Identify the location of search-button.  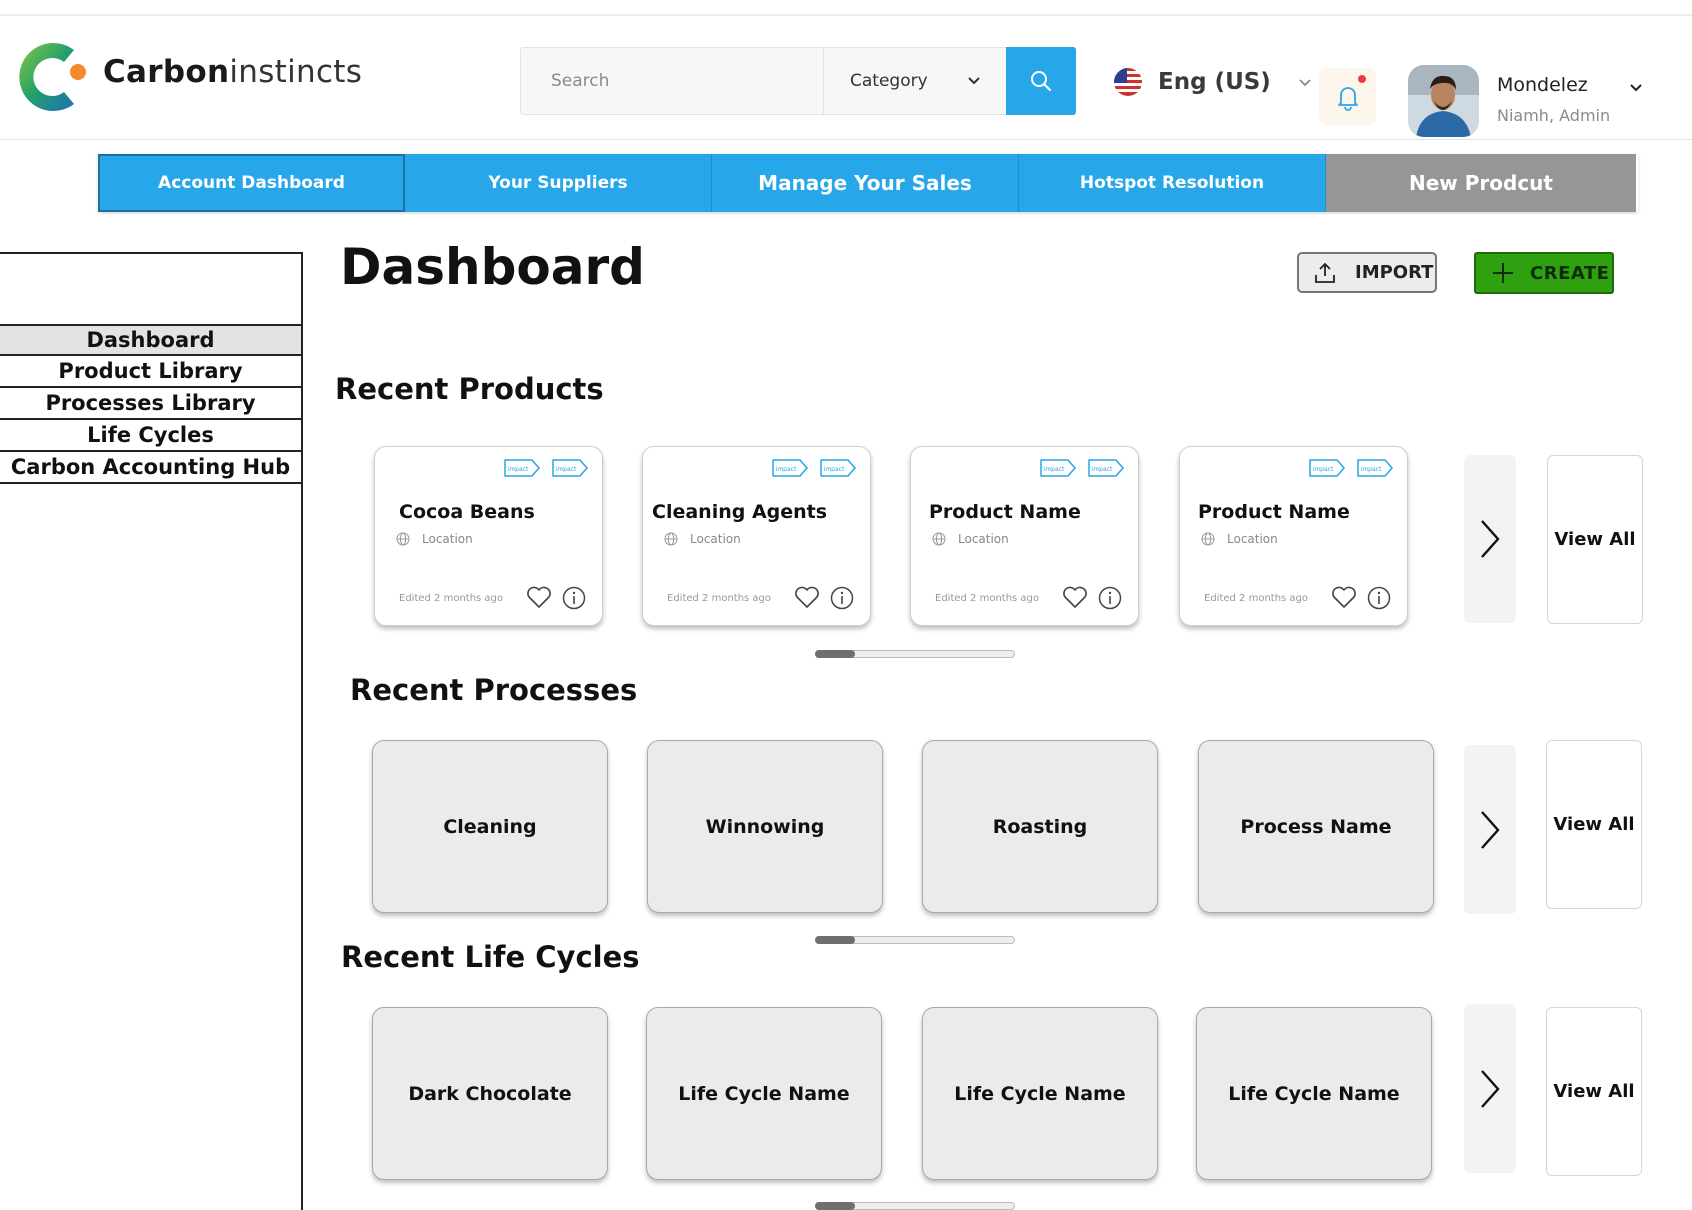
(1041, 81).